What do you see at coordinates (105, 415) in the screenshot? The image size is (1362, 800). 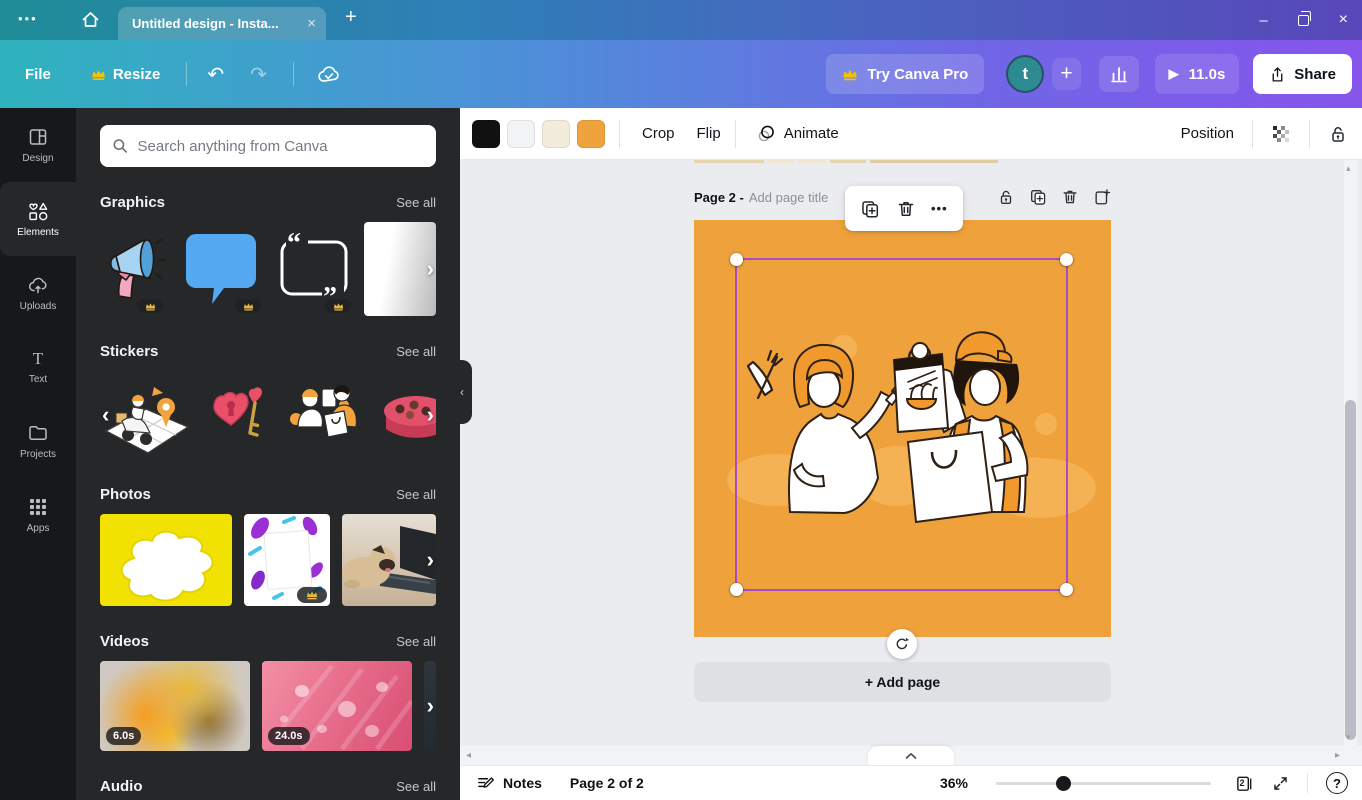 I see `carousel-prev-icon: ‹` at bounding box center [105, 415].